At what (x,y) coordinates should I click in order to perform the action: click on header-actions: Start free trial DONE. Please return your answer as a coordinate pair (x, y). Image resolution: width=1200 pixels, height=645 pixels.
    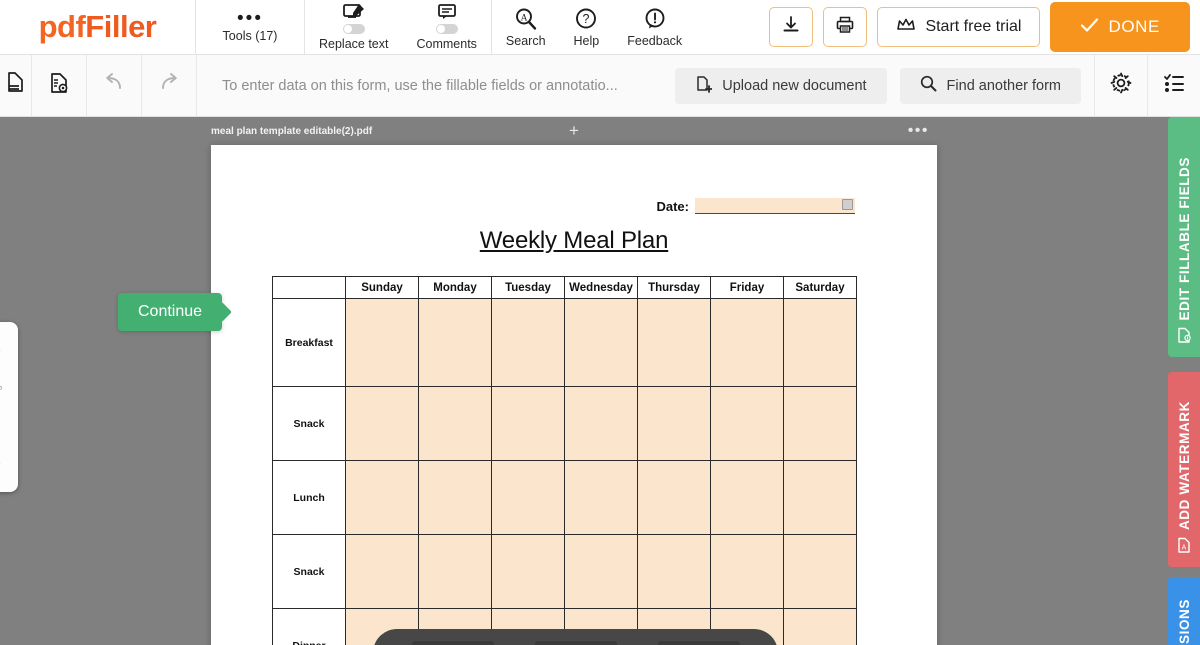
    Looking at the image, I should click on (984, 27).